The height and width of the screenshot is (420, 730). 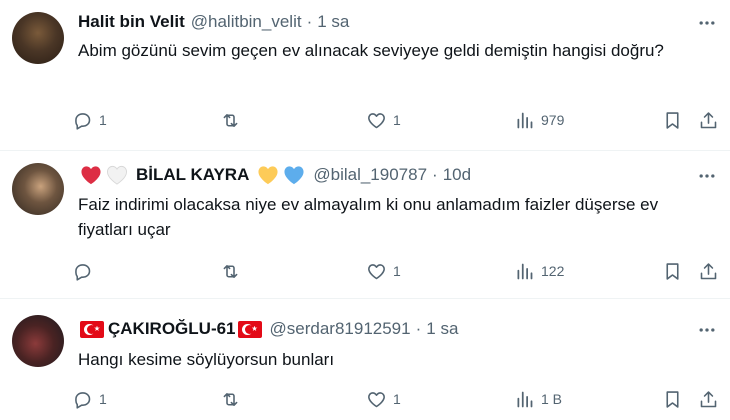 I want to click on tweet-header: BİLAL KAYRA @bilal_190787 · 10d, so click(x=274, y=175).